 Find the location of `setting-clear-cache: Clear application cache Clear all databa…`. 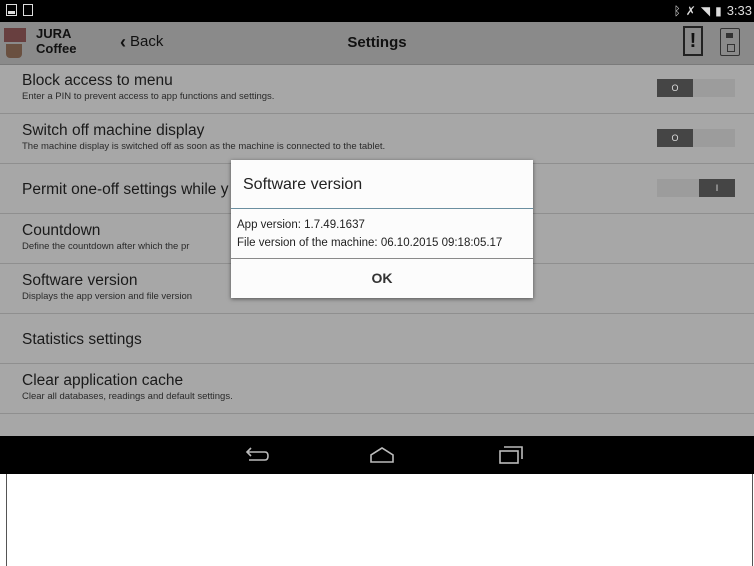

setting-clear-cache: Clear application cache Clear all databa… is located at coordinates (377, 389).